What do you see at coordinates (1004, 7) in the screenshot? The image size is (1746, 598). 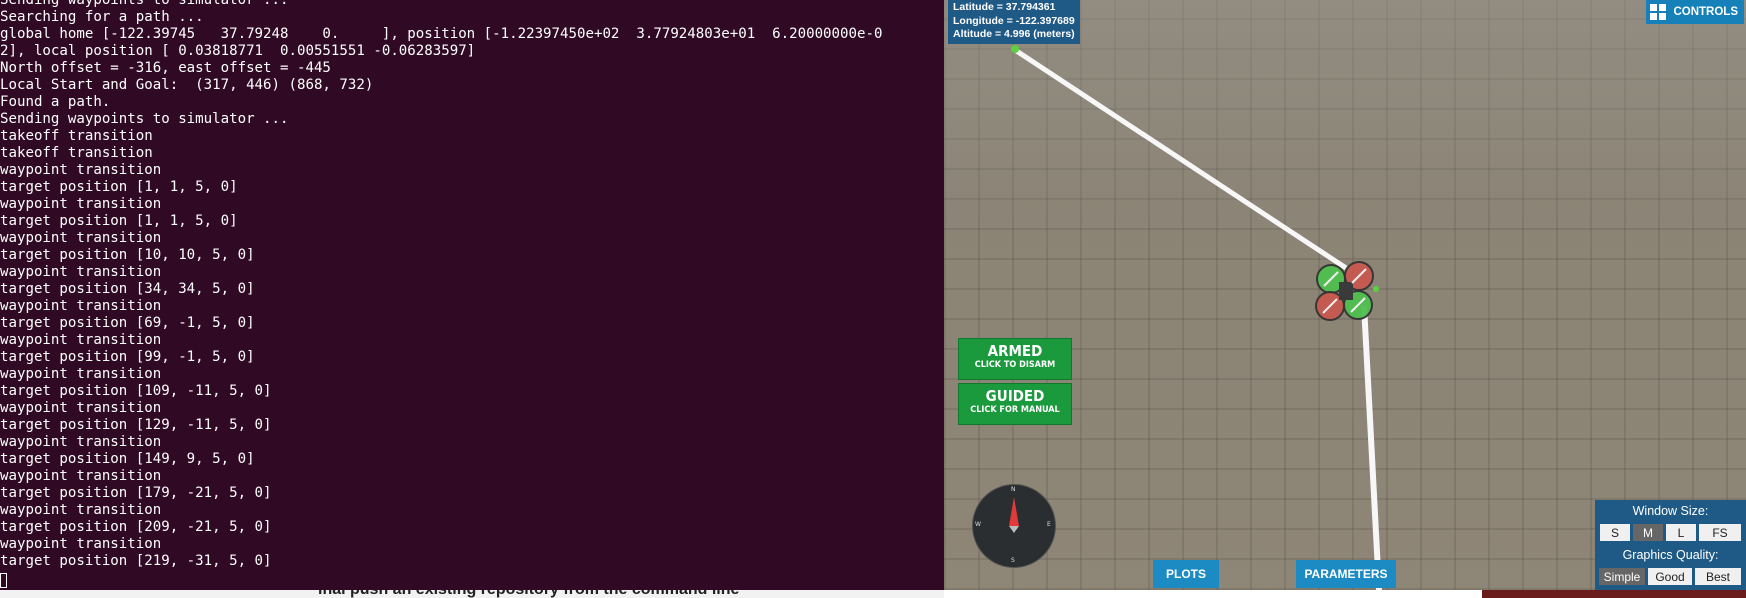 I see `latitude-readout: Latitude = 37.794361` at bounding box center [1004, 7].